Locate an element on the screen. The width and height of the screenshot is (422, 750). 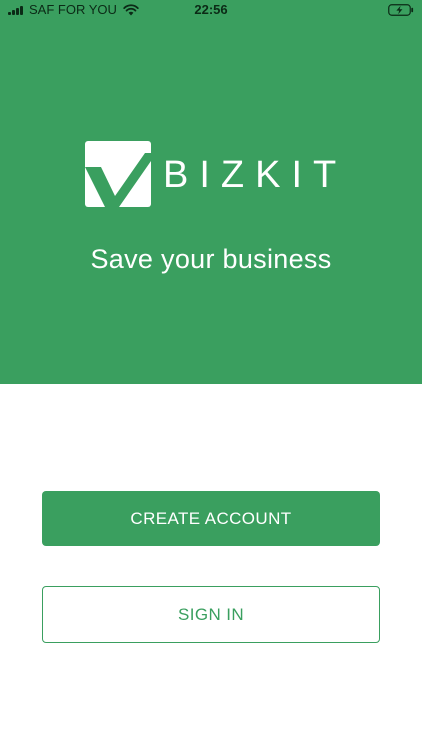
carrier-name: SAF FOR YOU is located at coordinates (73, 9).